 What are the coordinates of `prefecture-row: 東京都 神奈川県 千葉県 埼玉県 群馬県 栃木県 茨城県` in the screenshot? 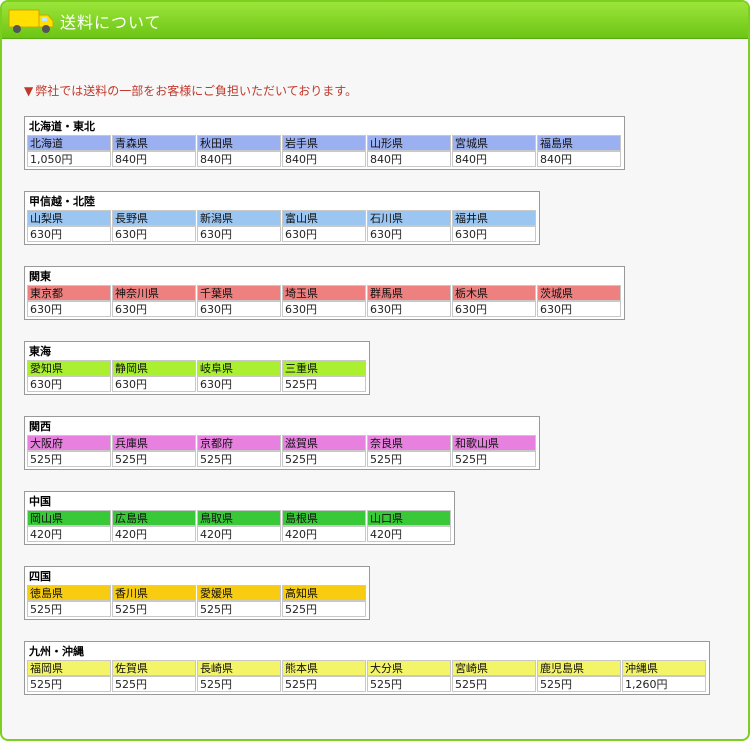 It's located at (324, 293).